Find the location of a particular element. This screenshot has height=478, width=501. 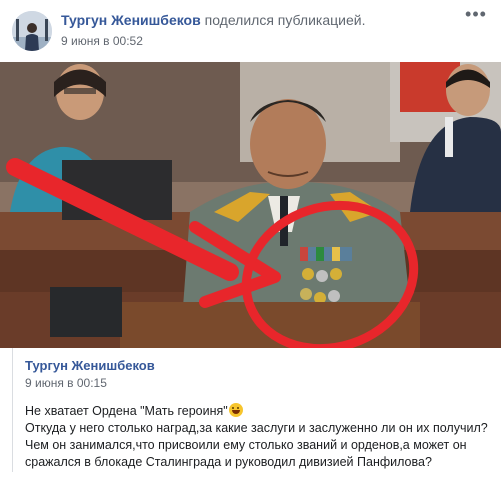

grinning-face-emoji-icon is located at coordinates (235, 410).